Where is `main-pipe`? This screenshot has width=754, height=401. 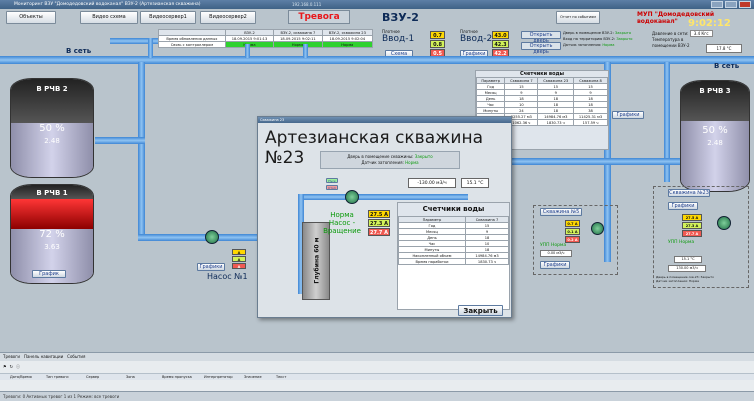 main-pipe is located at coordinates (377, 60).